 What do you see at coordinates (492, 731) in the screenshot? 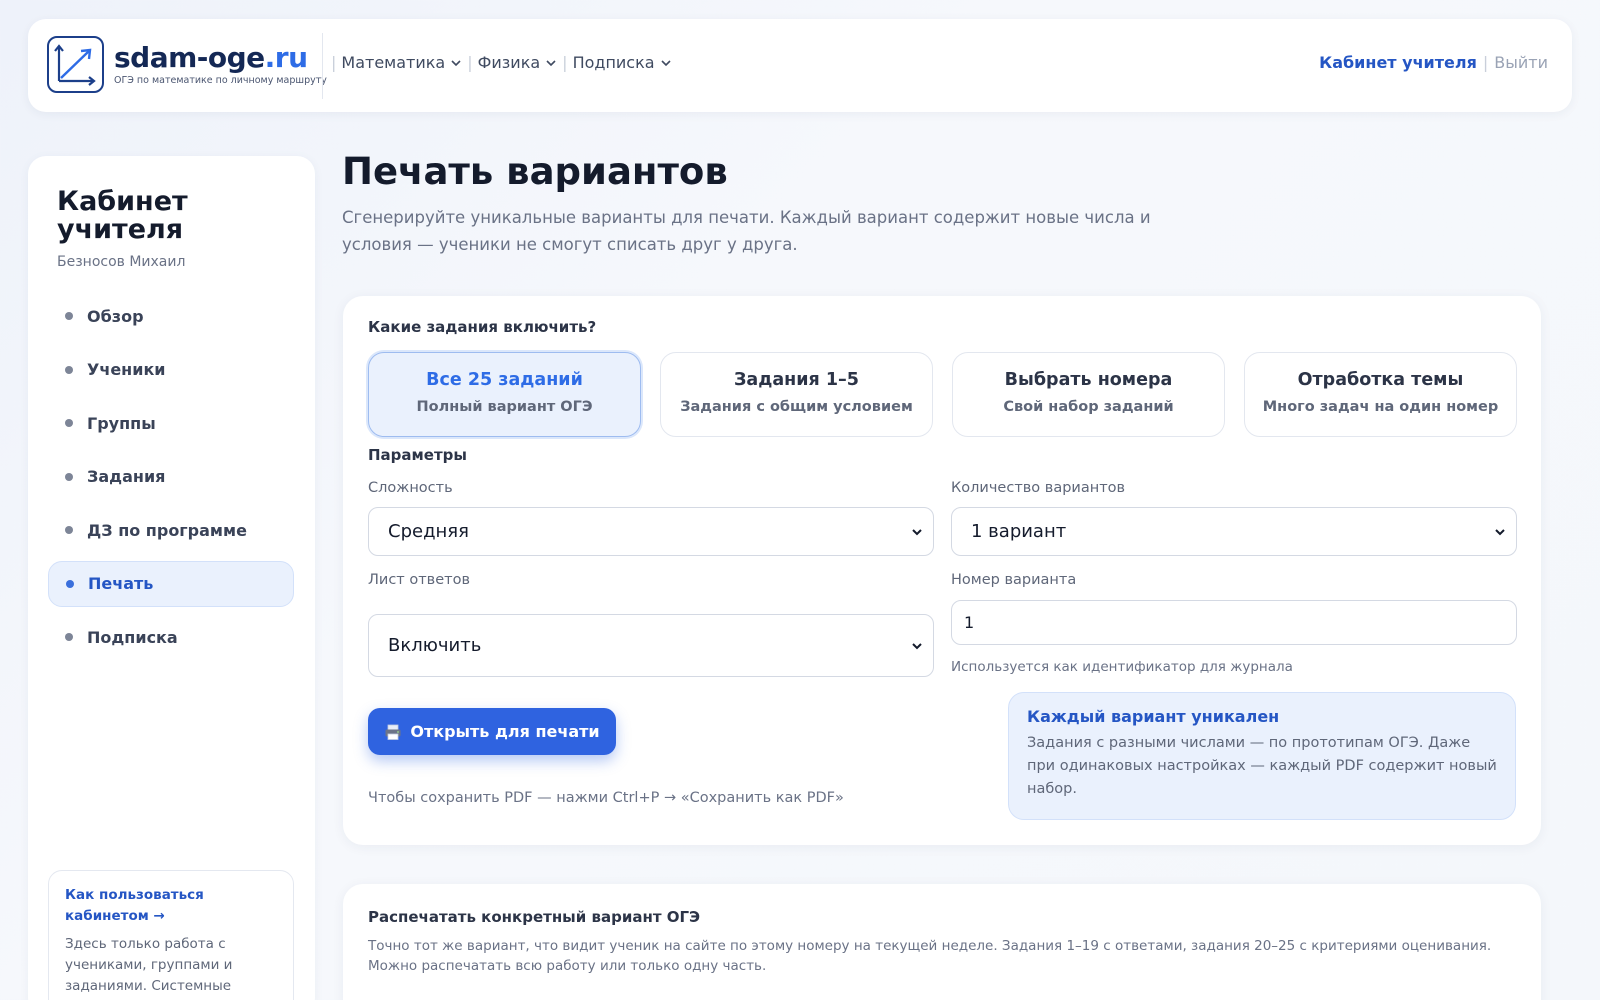
I see `open-print-button: Открыть для печати` at bounding box center [492, 731].